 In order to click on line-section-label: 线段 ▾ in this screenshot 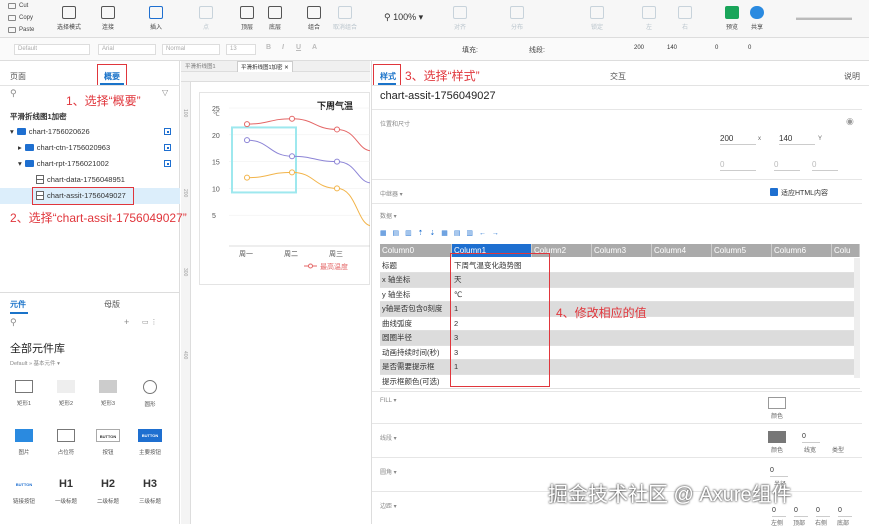, I will do `click(388, 437)`.